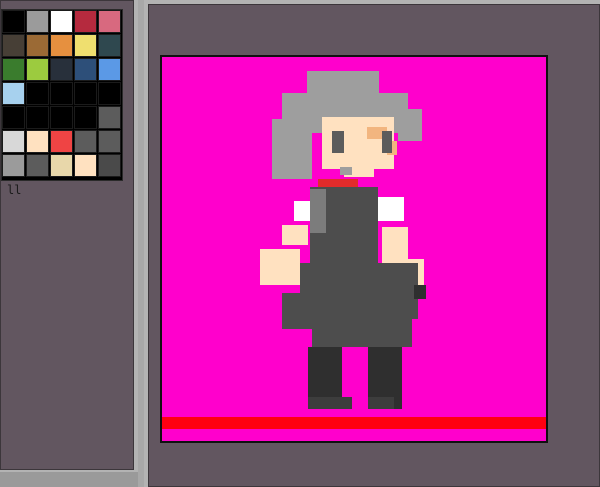 The height and width of the screenshot is (487, 600). What do you see at coordinates (346, 171) in the screenshot?
I see `mouth` at bounding box center [346, 171].